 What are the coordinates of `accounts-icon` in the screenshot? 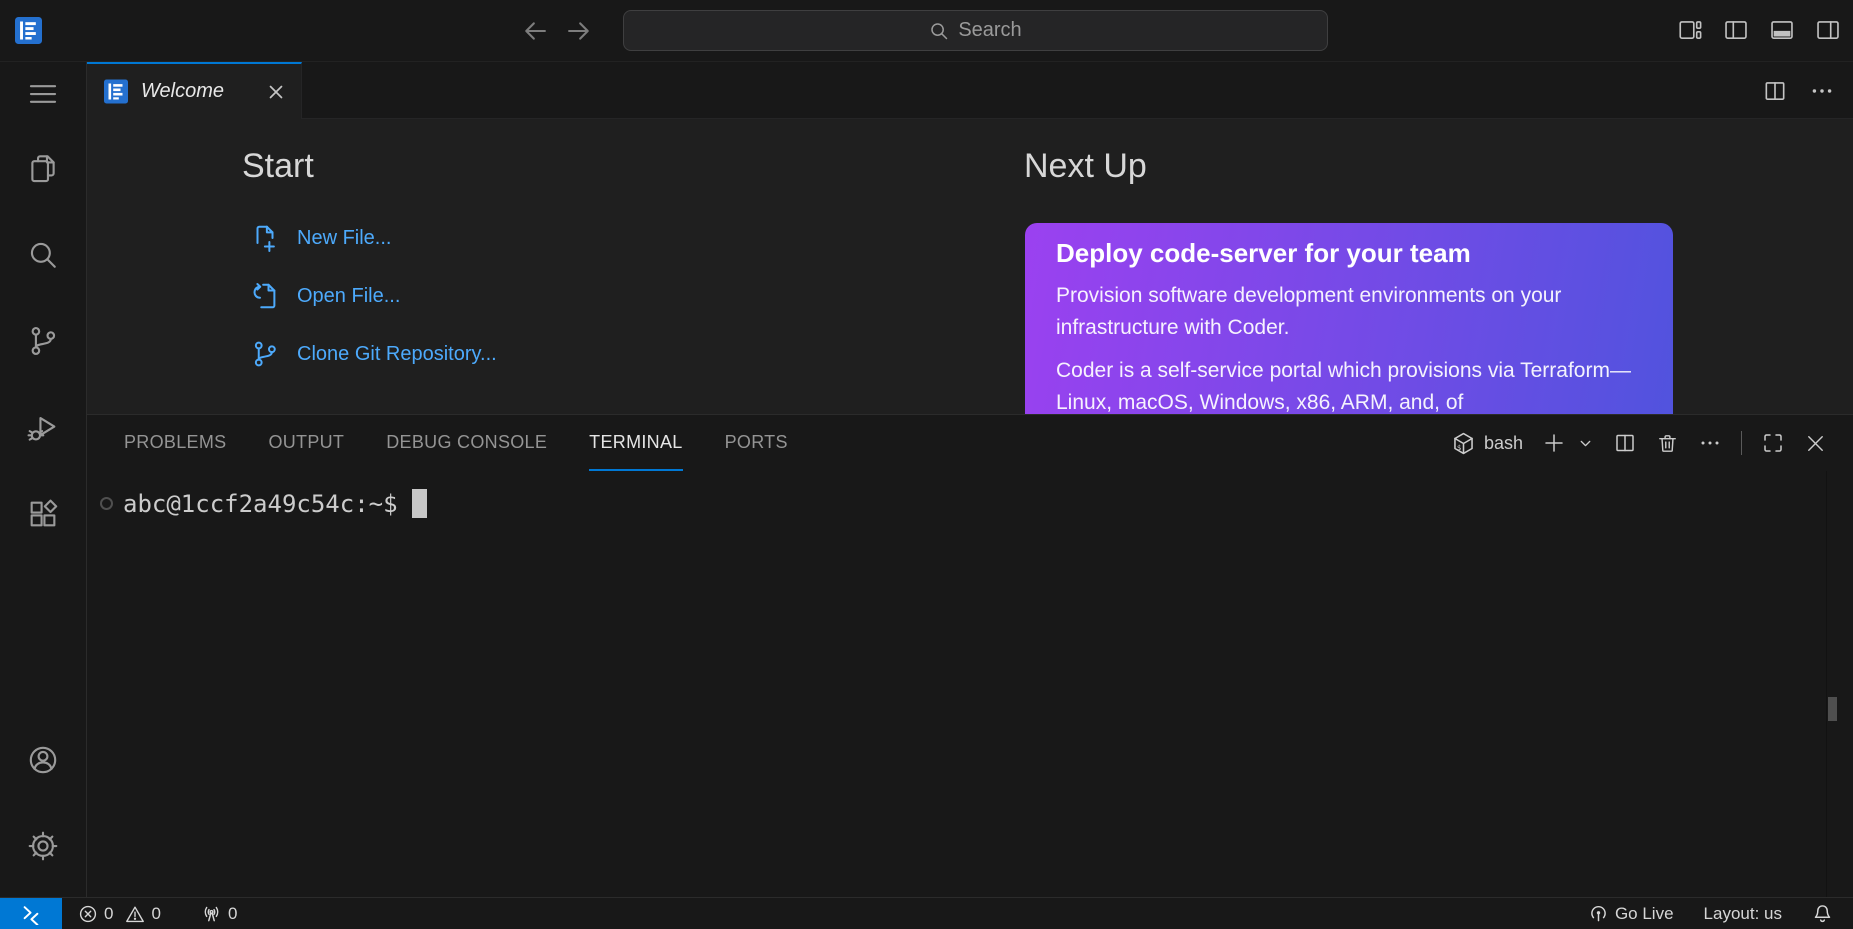 It's located at (43, 760).